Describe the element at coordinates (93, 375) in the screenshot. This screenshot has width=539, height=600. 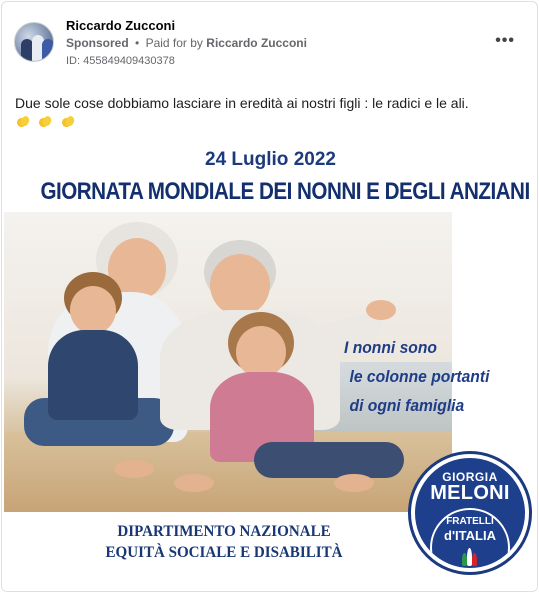
I see `boy-body` at that location.